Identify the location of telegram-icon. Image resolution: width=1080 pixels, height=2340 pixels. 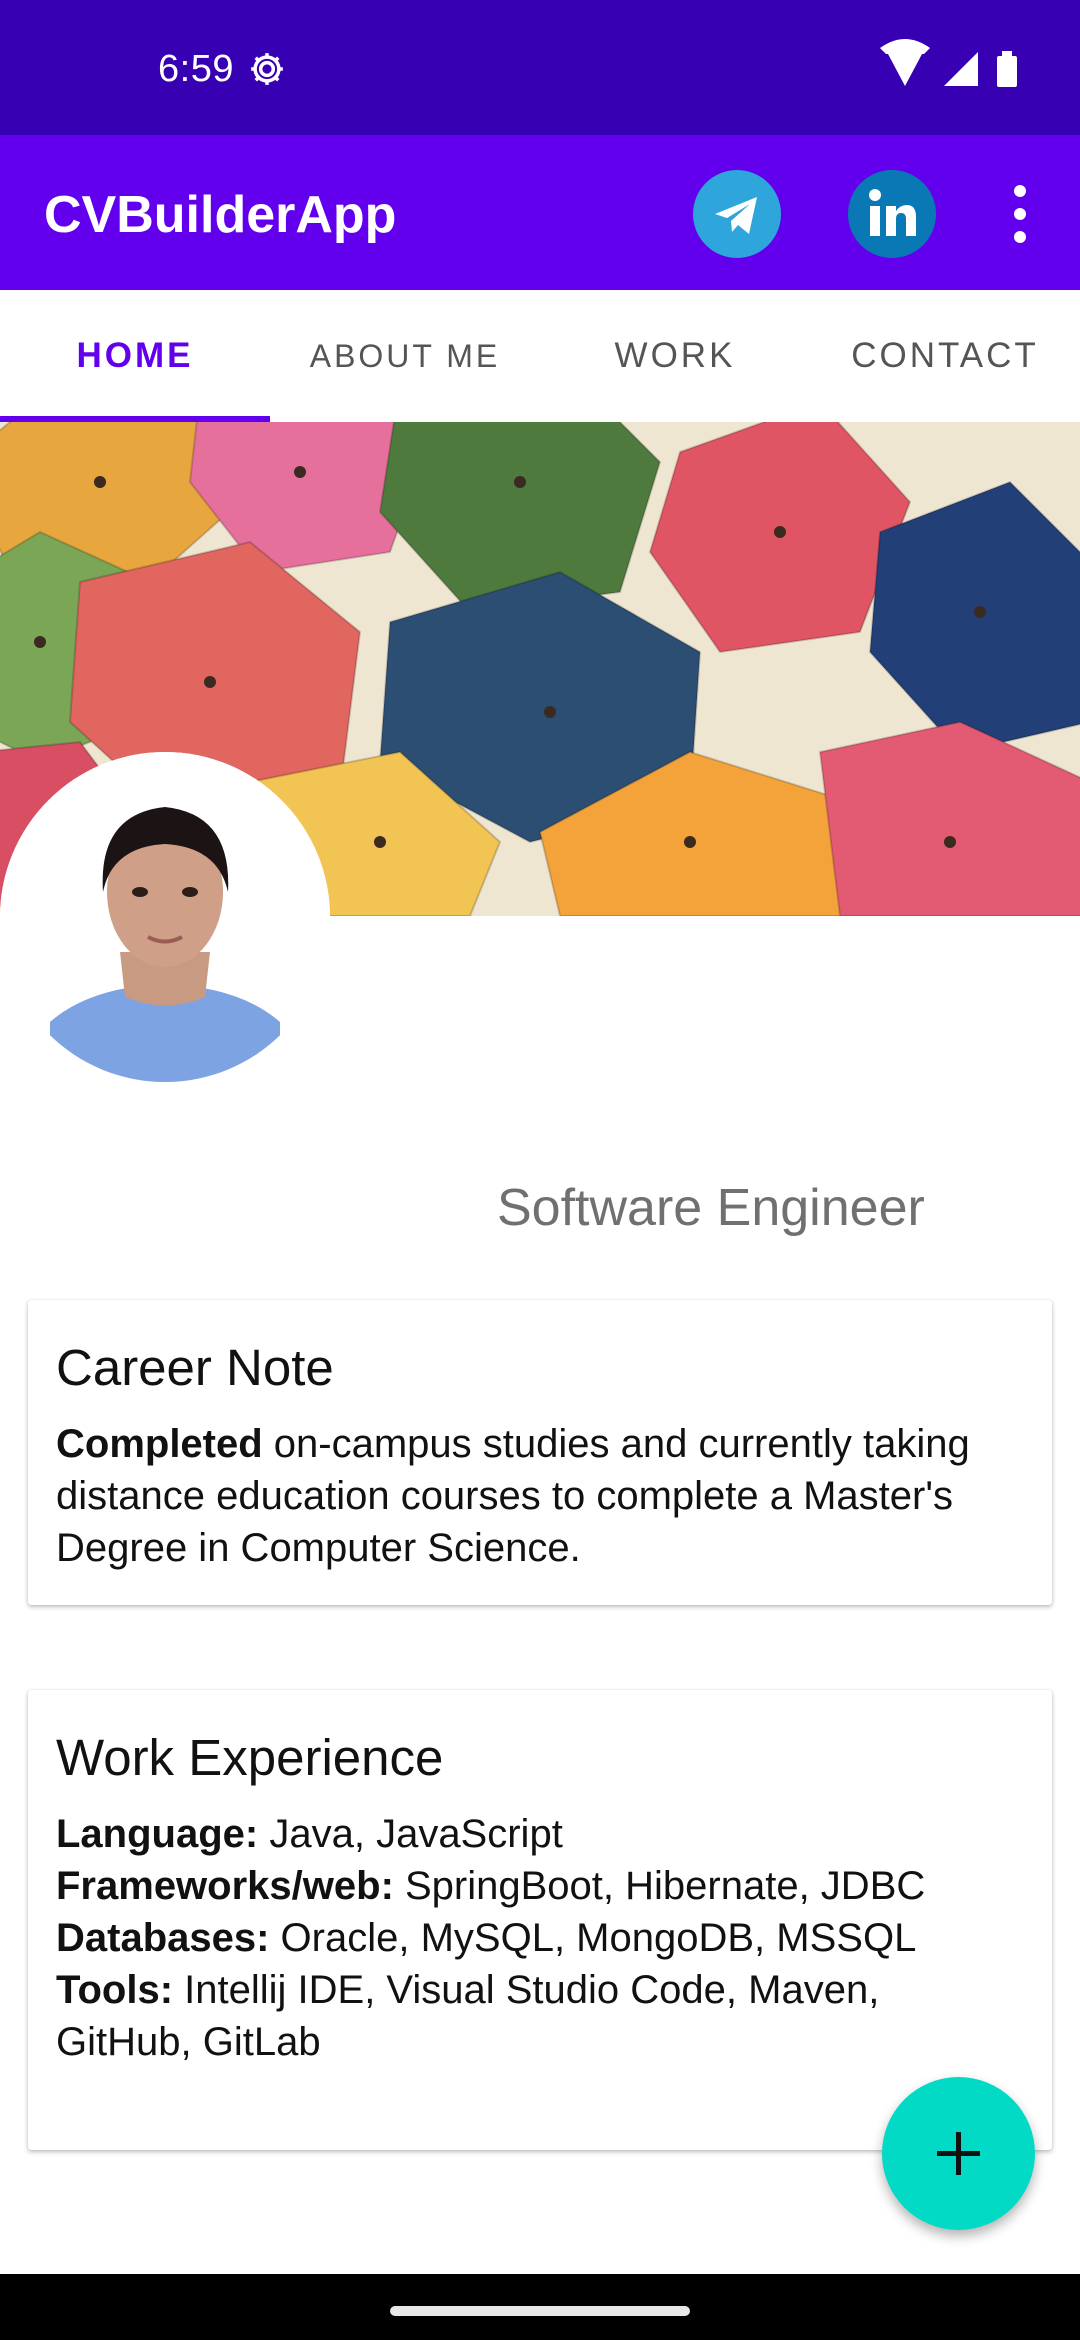
(736, 215).